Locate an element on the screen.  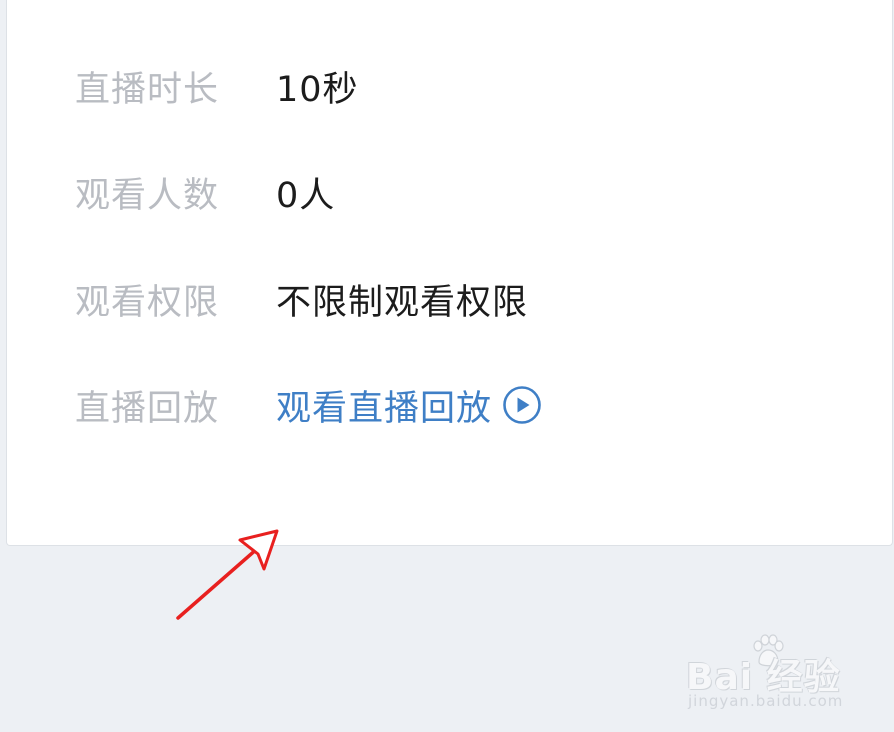
replay-label: 直播回放 is located at coordinates (147, 408).